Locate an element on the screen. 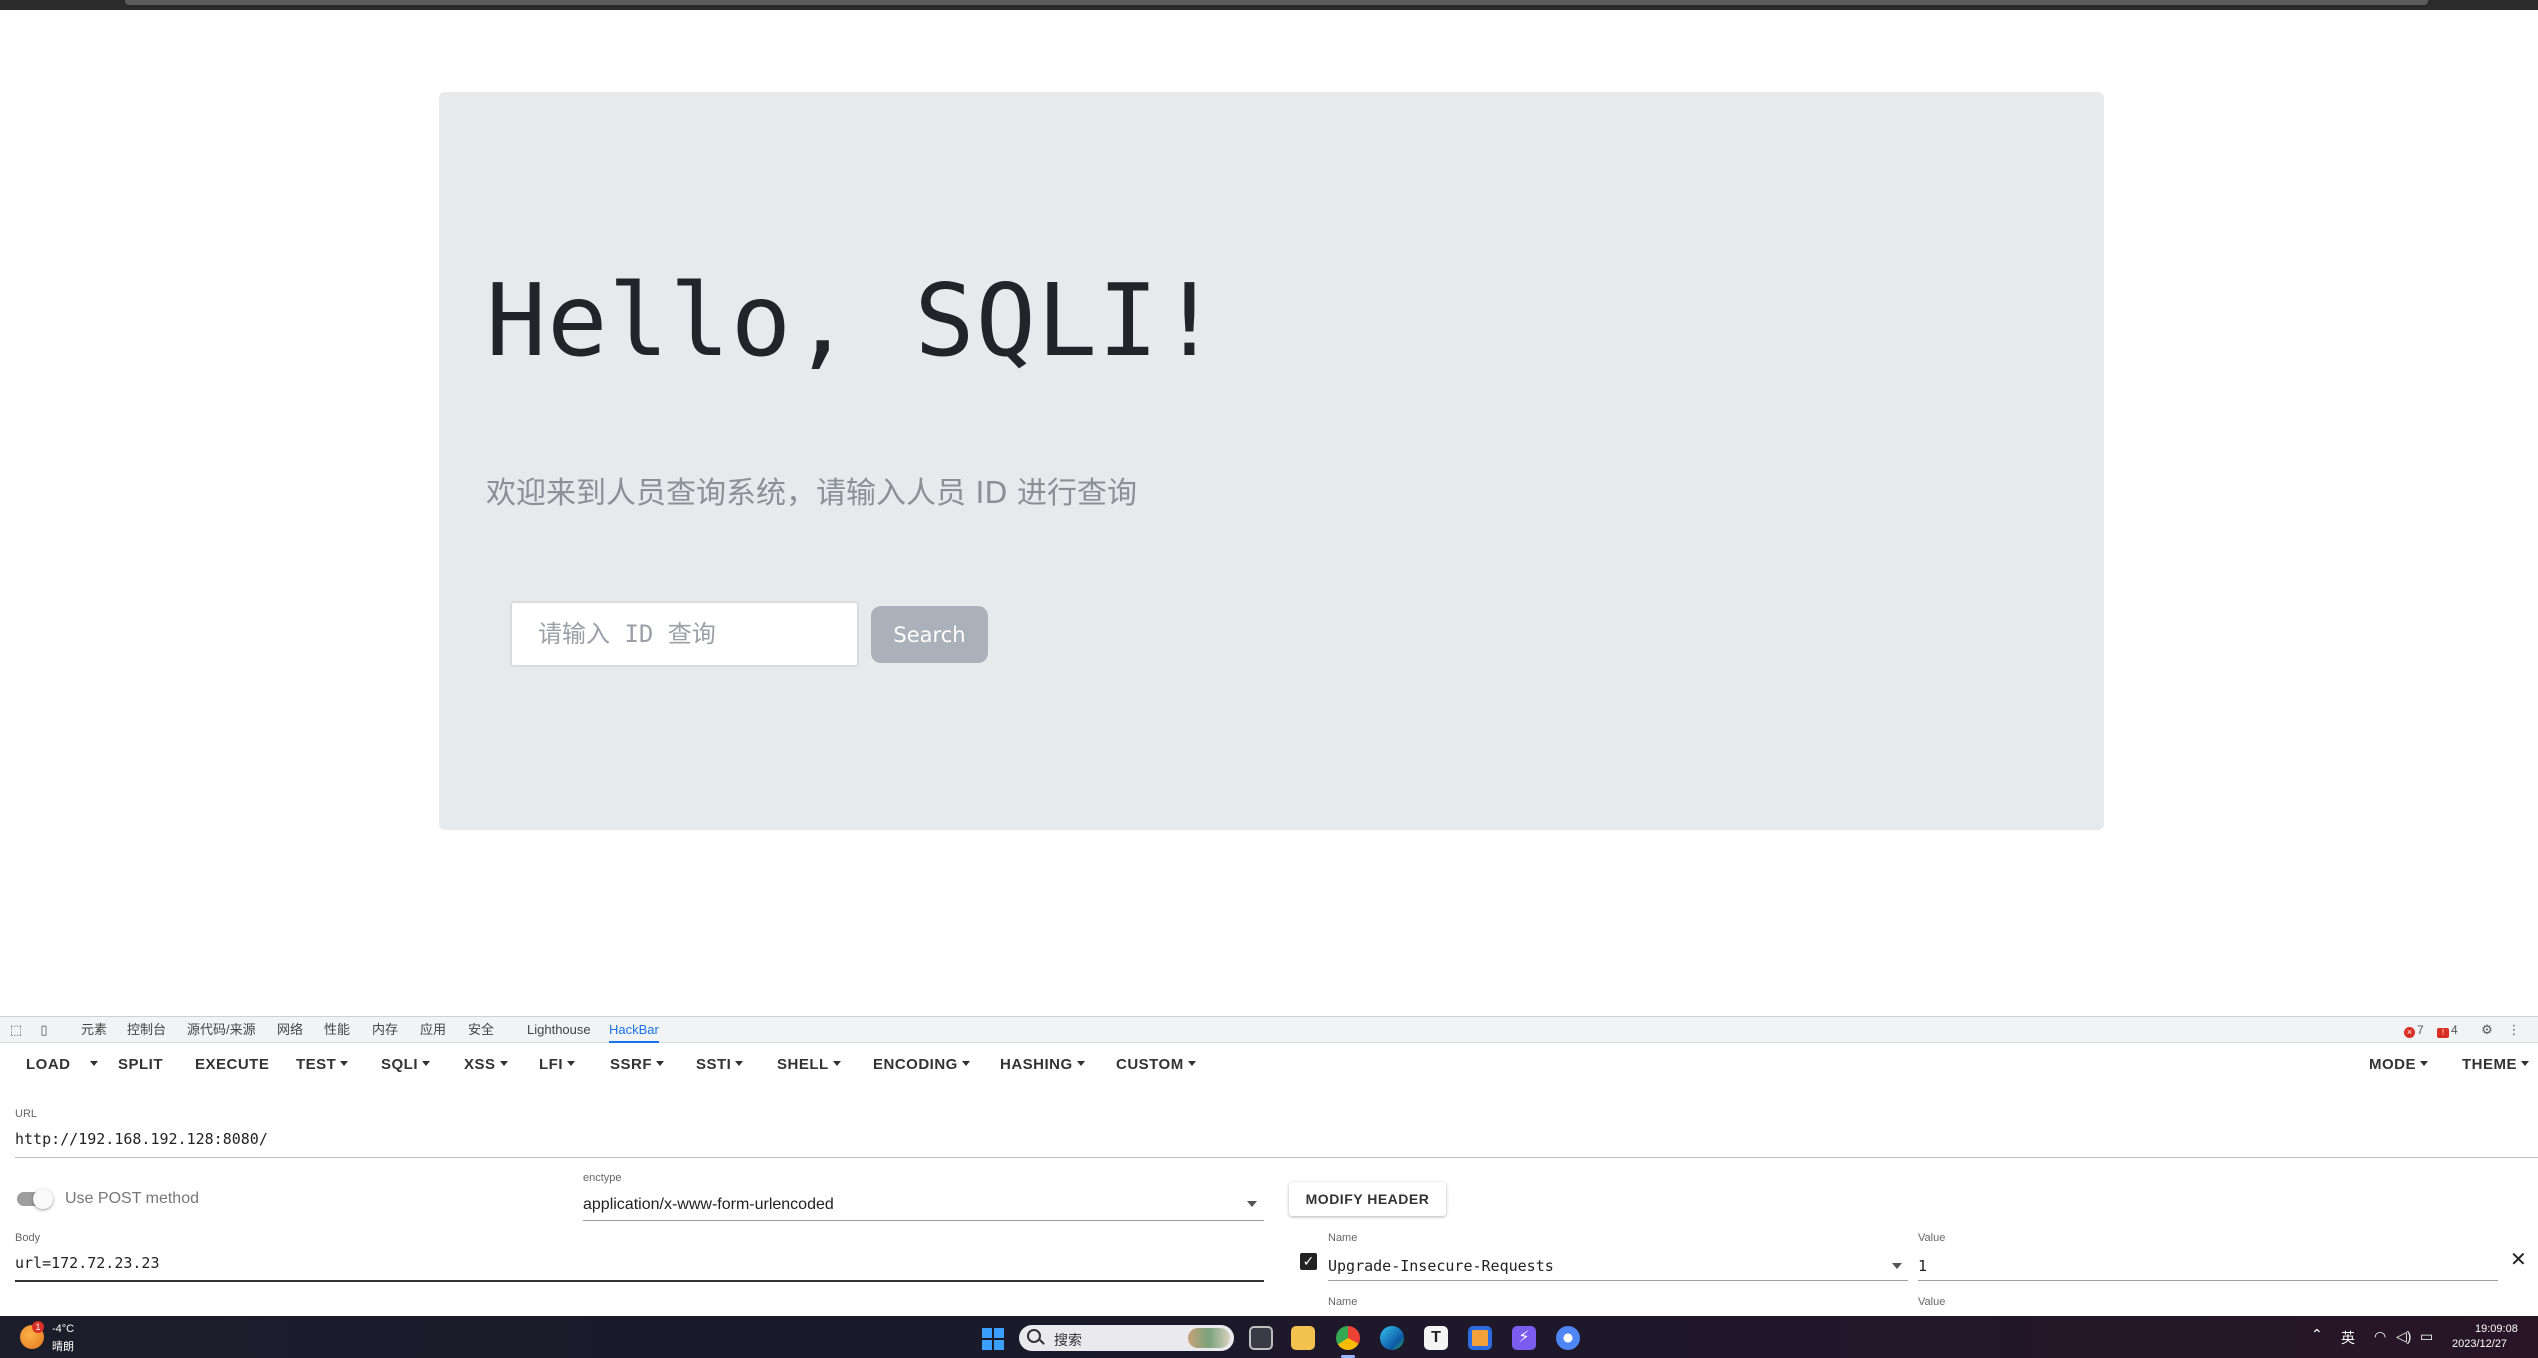 The image size is (2538, 1358). remove-header-icon: ✕ is located at coordinates (2518, 1260).